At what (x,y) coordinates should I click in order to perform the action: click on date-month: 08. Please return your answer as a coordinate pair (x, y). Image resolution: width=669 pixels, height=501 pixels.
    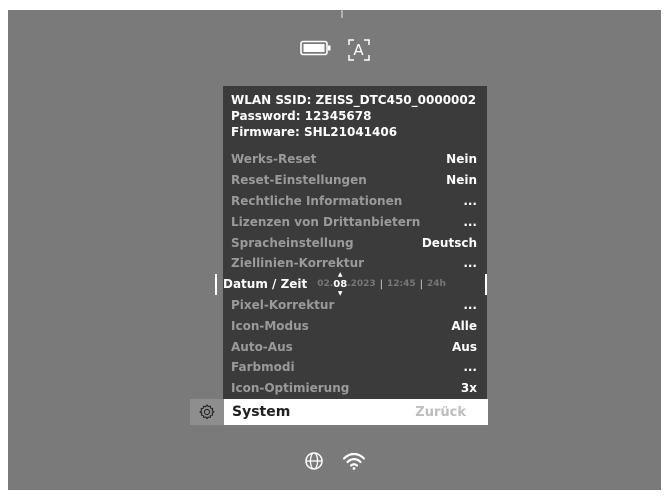
    Looking at the image, I should click on (340, 284).